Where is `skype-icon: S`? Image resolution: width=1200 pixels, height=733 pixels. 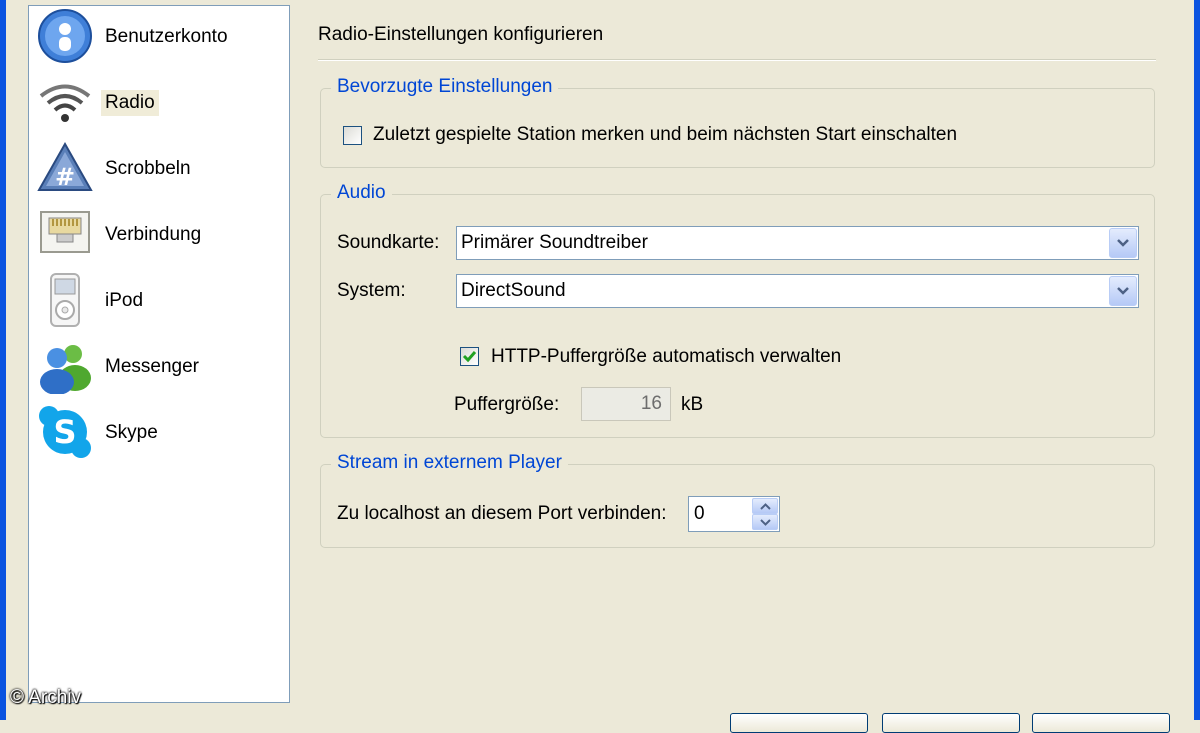
skype-icon: S is located at coordinates (65, 432).